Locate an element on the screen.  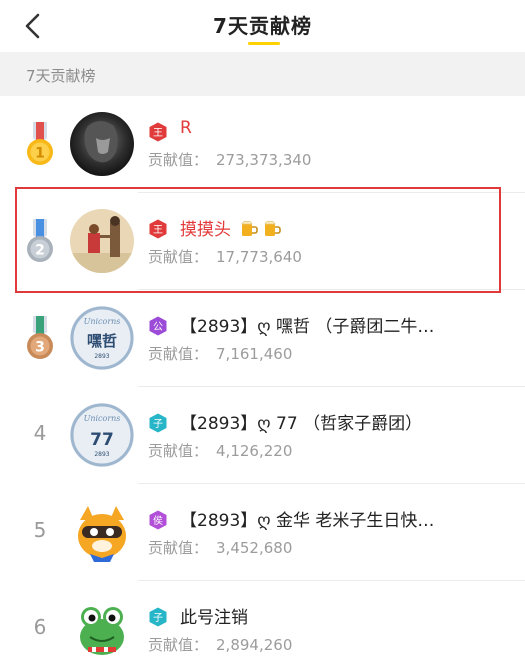
avatar: Unicorns 嘿哲 2893 is located at coordinates (102, 338).